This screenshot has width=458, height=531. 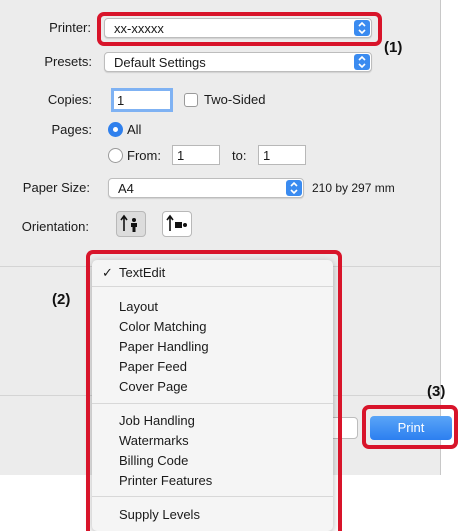 I want to click on pages-to-label: to:, so click(x=239, y=155).